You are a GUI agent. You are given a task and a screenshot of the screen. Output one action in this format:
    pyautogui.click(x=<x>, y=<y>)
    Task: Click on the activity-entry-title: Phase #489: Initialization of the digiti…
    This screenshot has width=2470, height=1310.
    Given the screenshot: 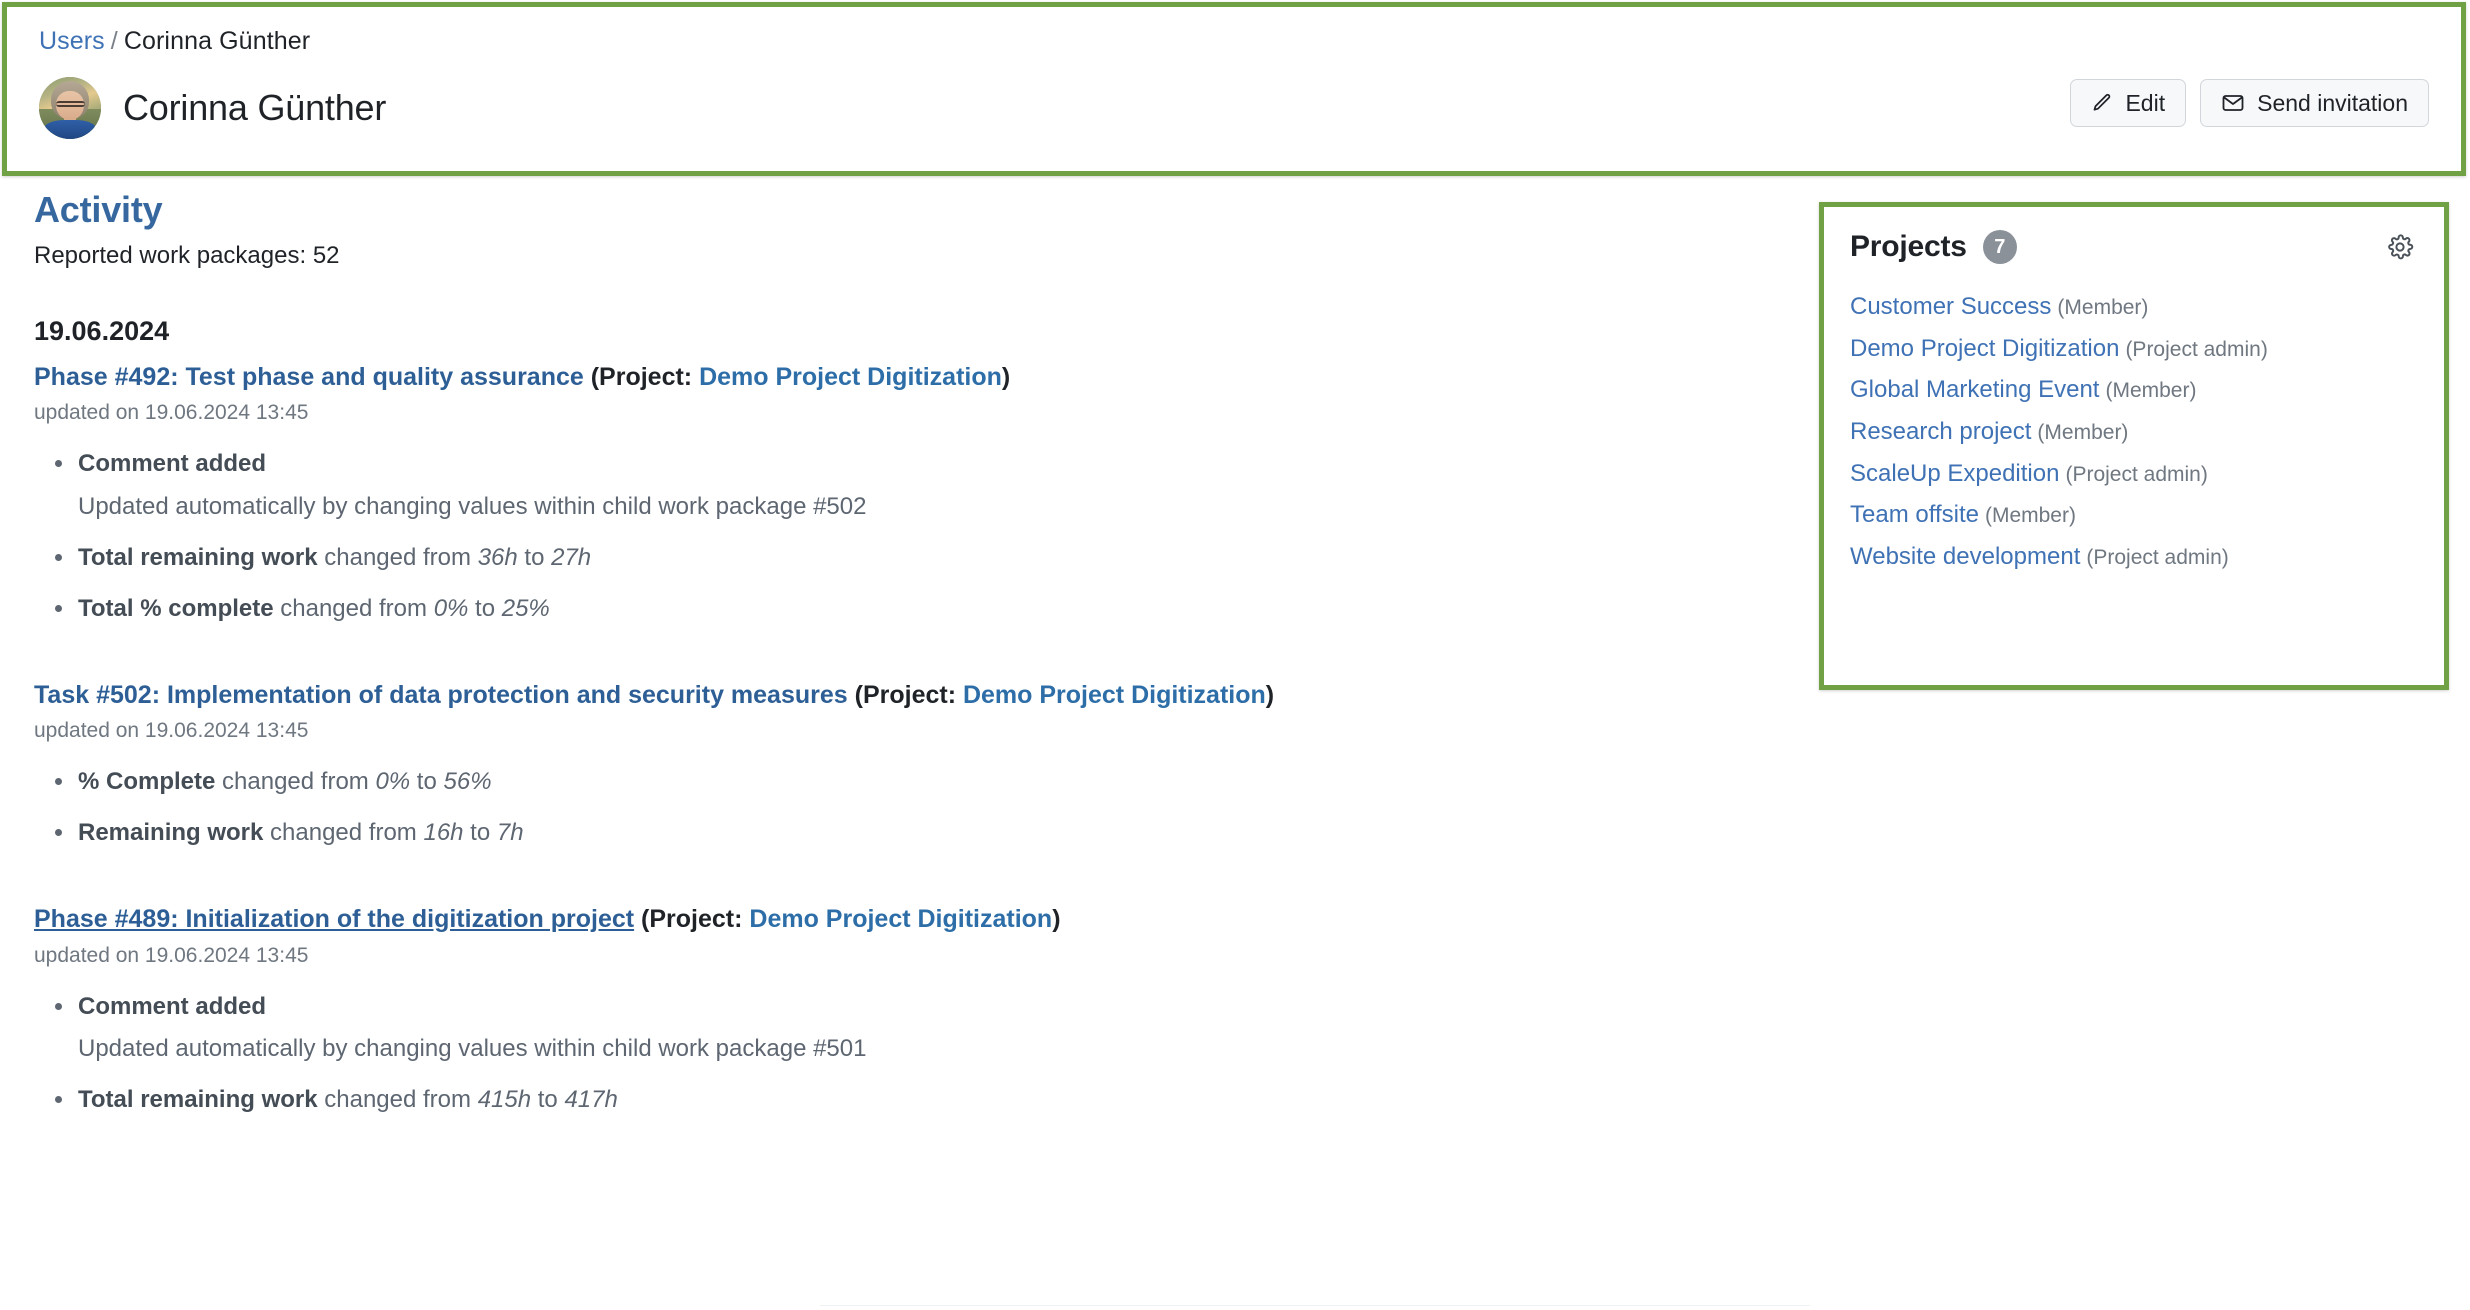 What is the action you would take?
    pyautogui.click(x=917, y=920)
    